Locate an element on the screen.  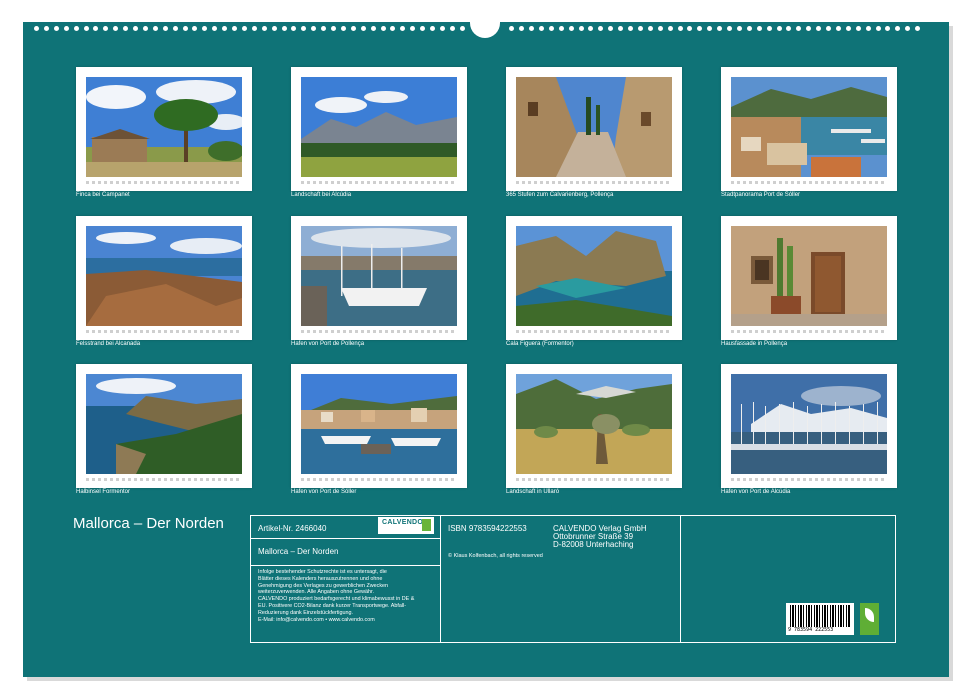
photo-caption: Halbinsel Formentor is located at coordinates (103, 492).